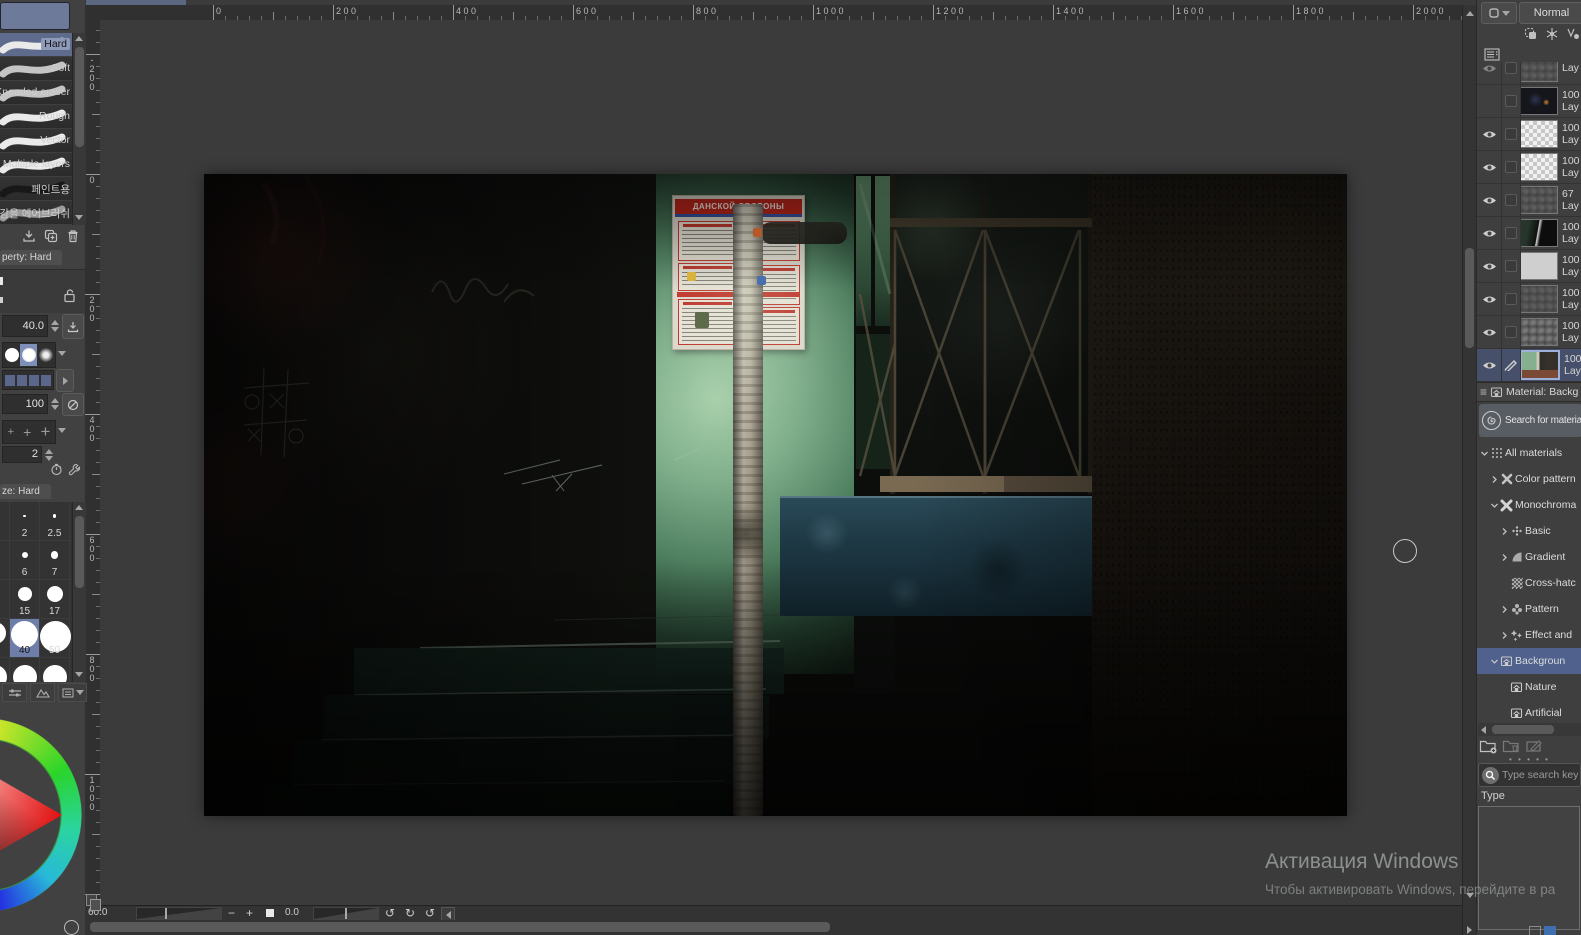 This screenshot has height=935, width=1581. Describe the element at coordinates (460, 927) in the screenshot. I see `horizontal-scrollbar-thumb` at that location.